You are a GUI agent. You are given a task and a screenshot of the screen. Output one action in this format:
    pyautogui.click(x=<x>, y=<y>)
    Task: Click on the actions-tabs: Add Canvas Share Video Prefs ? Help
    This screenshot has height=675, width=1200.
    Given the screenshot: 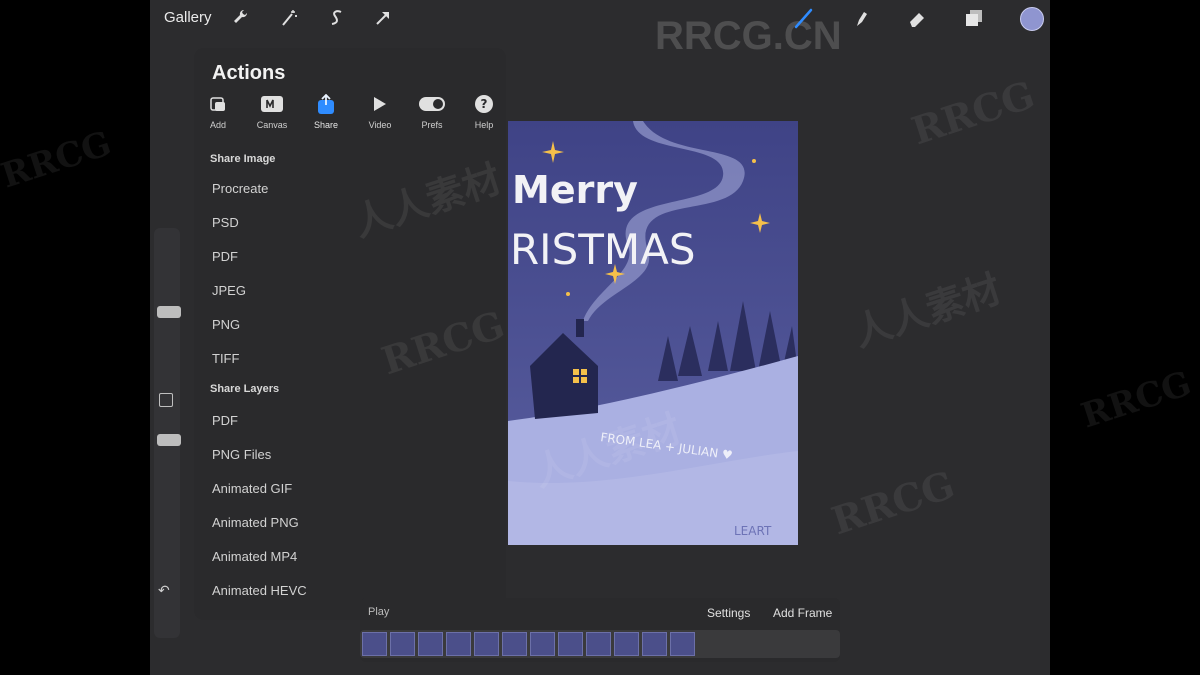 What is the action you would take?
    pyautogui.click(x=350, y=114)
    